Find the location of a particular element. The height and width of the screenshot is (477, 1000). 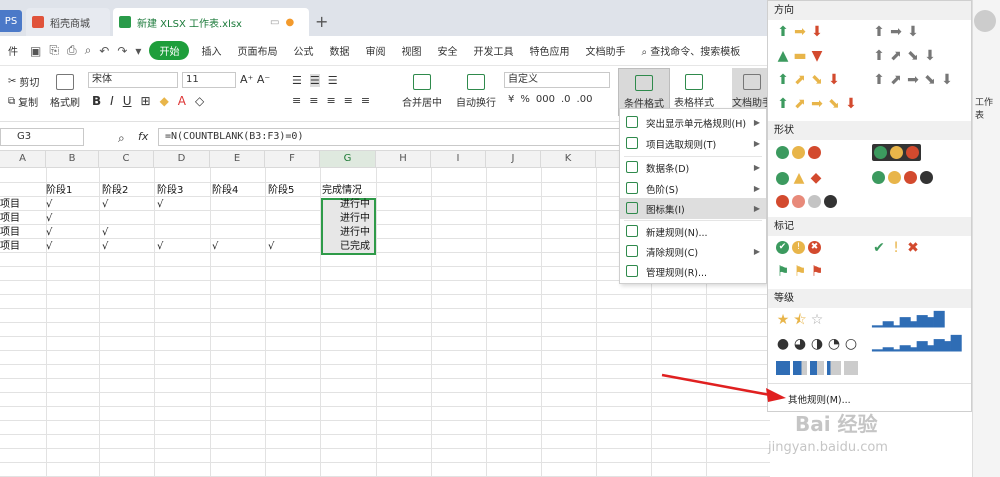

col-header-f: F is located at coordinates (292, 159).